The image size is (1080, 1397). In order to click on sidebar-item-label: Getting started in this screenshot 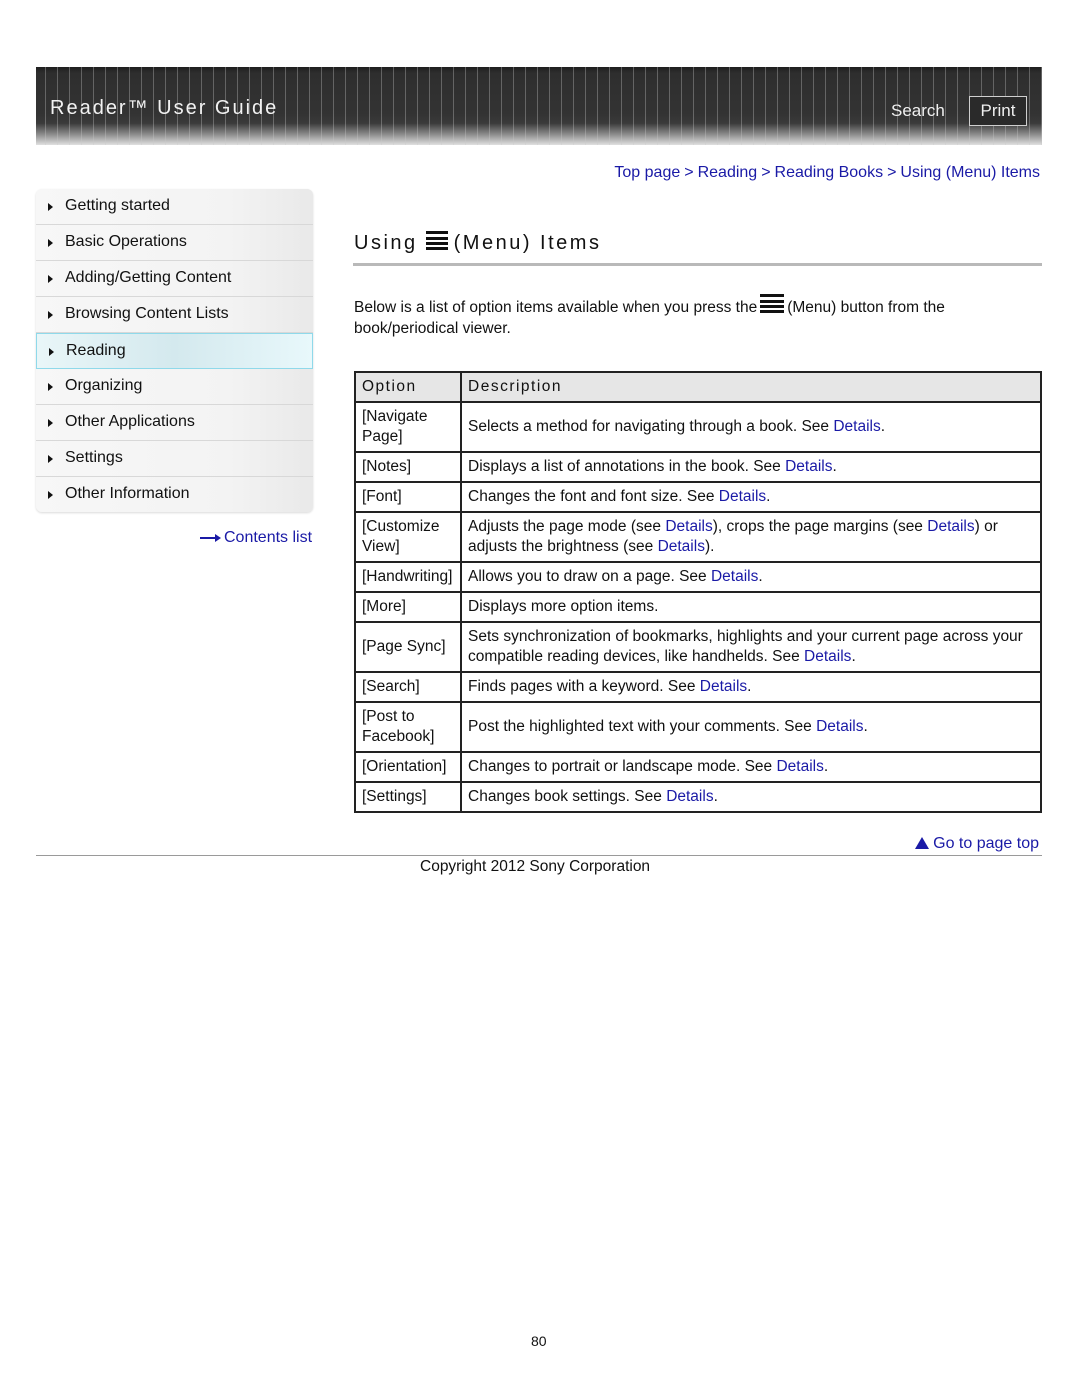, I will do `click(117, 205)`.